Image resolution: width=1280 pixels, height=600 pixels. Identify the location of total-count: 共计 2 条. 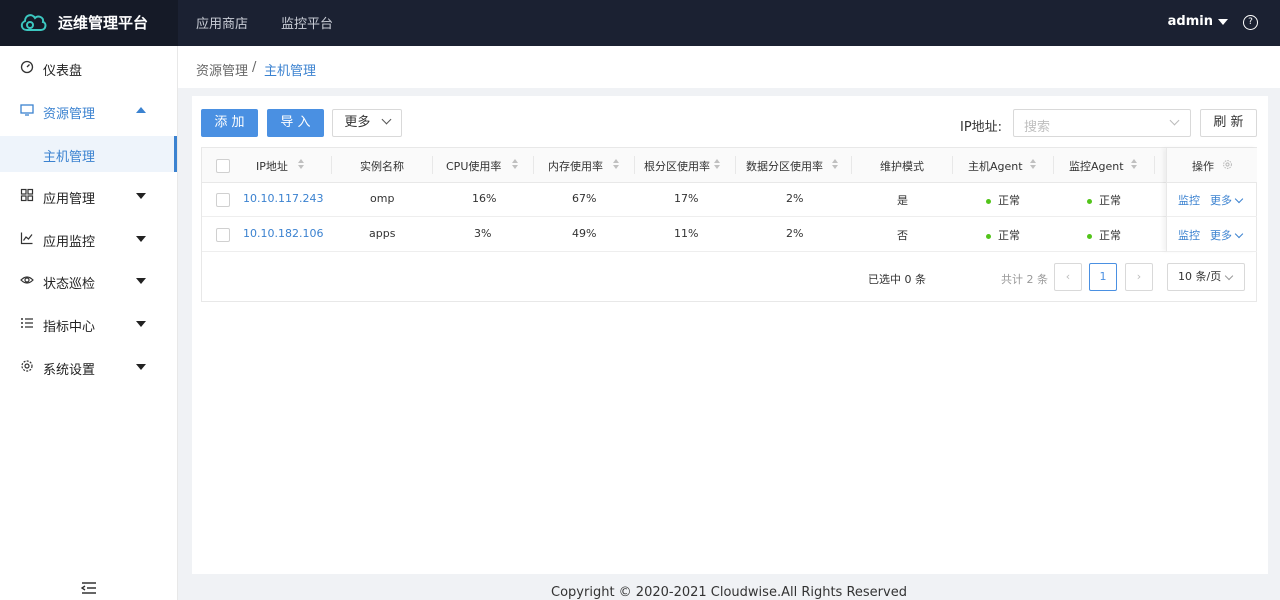
(1024, 279).